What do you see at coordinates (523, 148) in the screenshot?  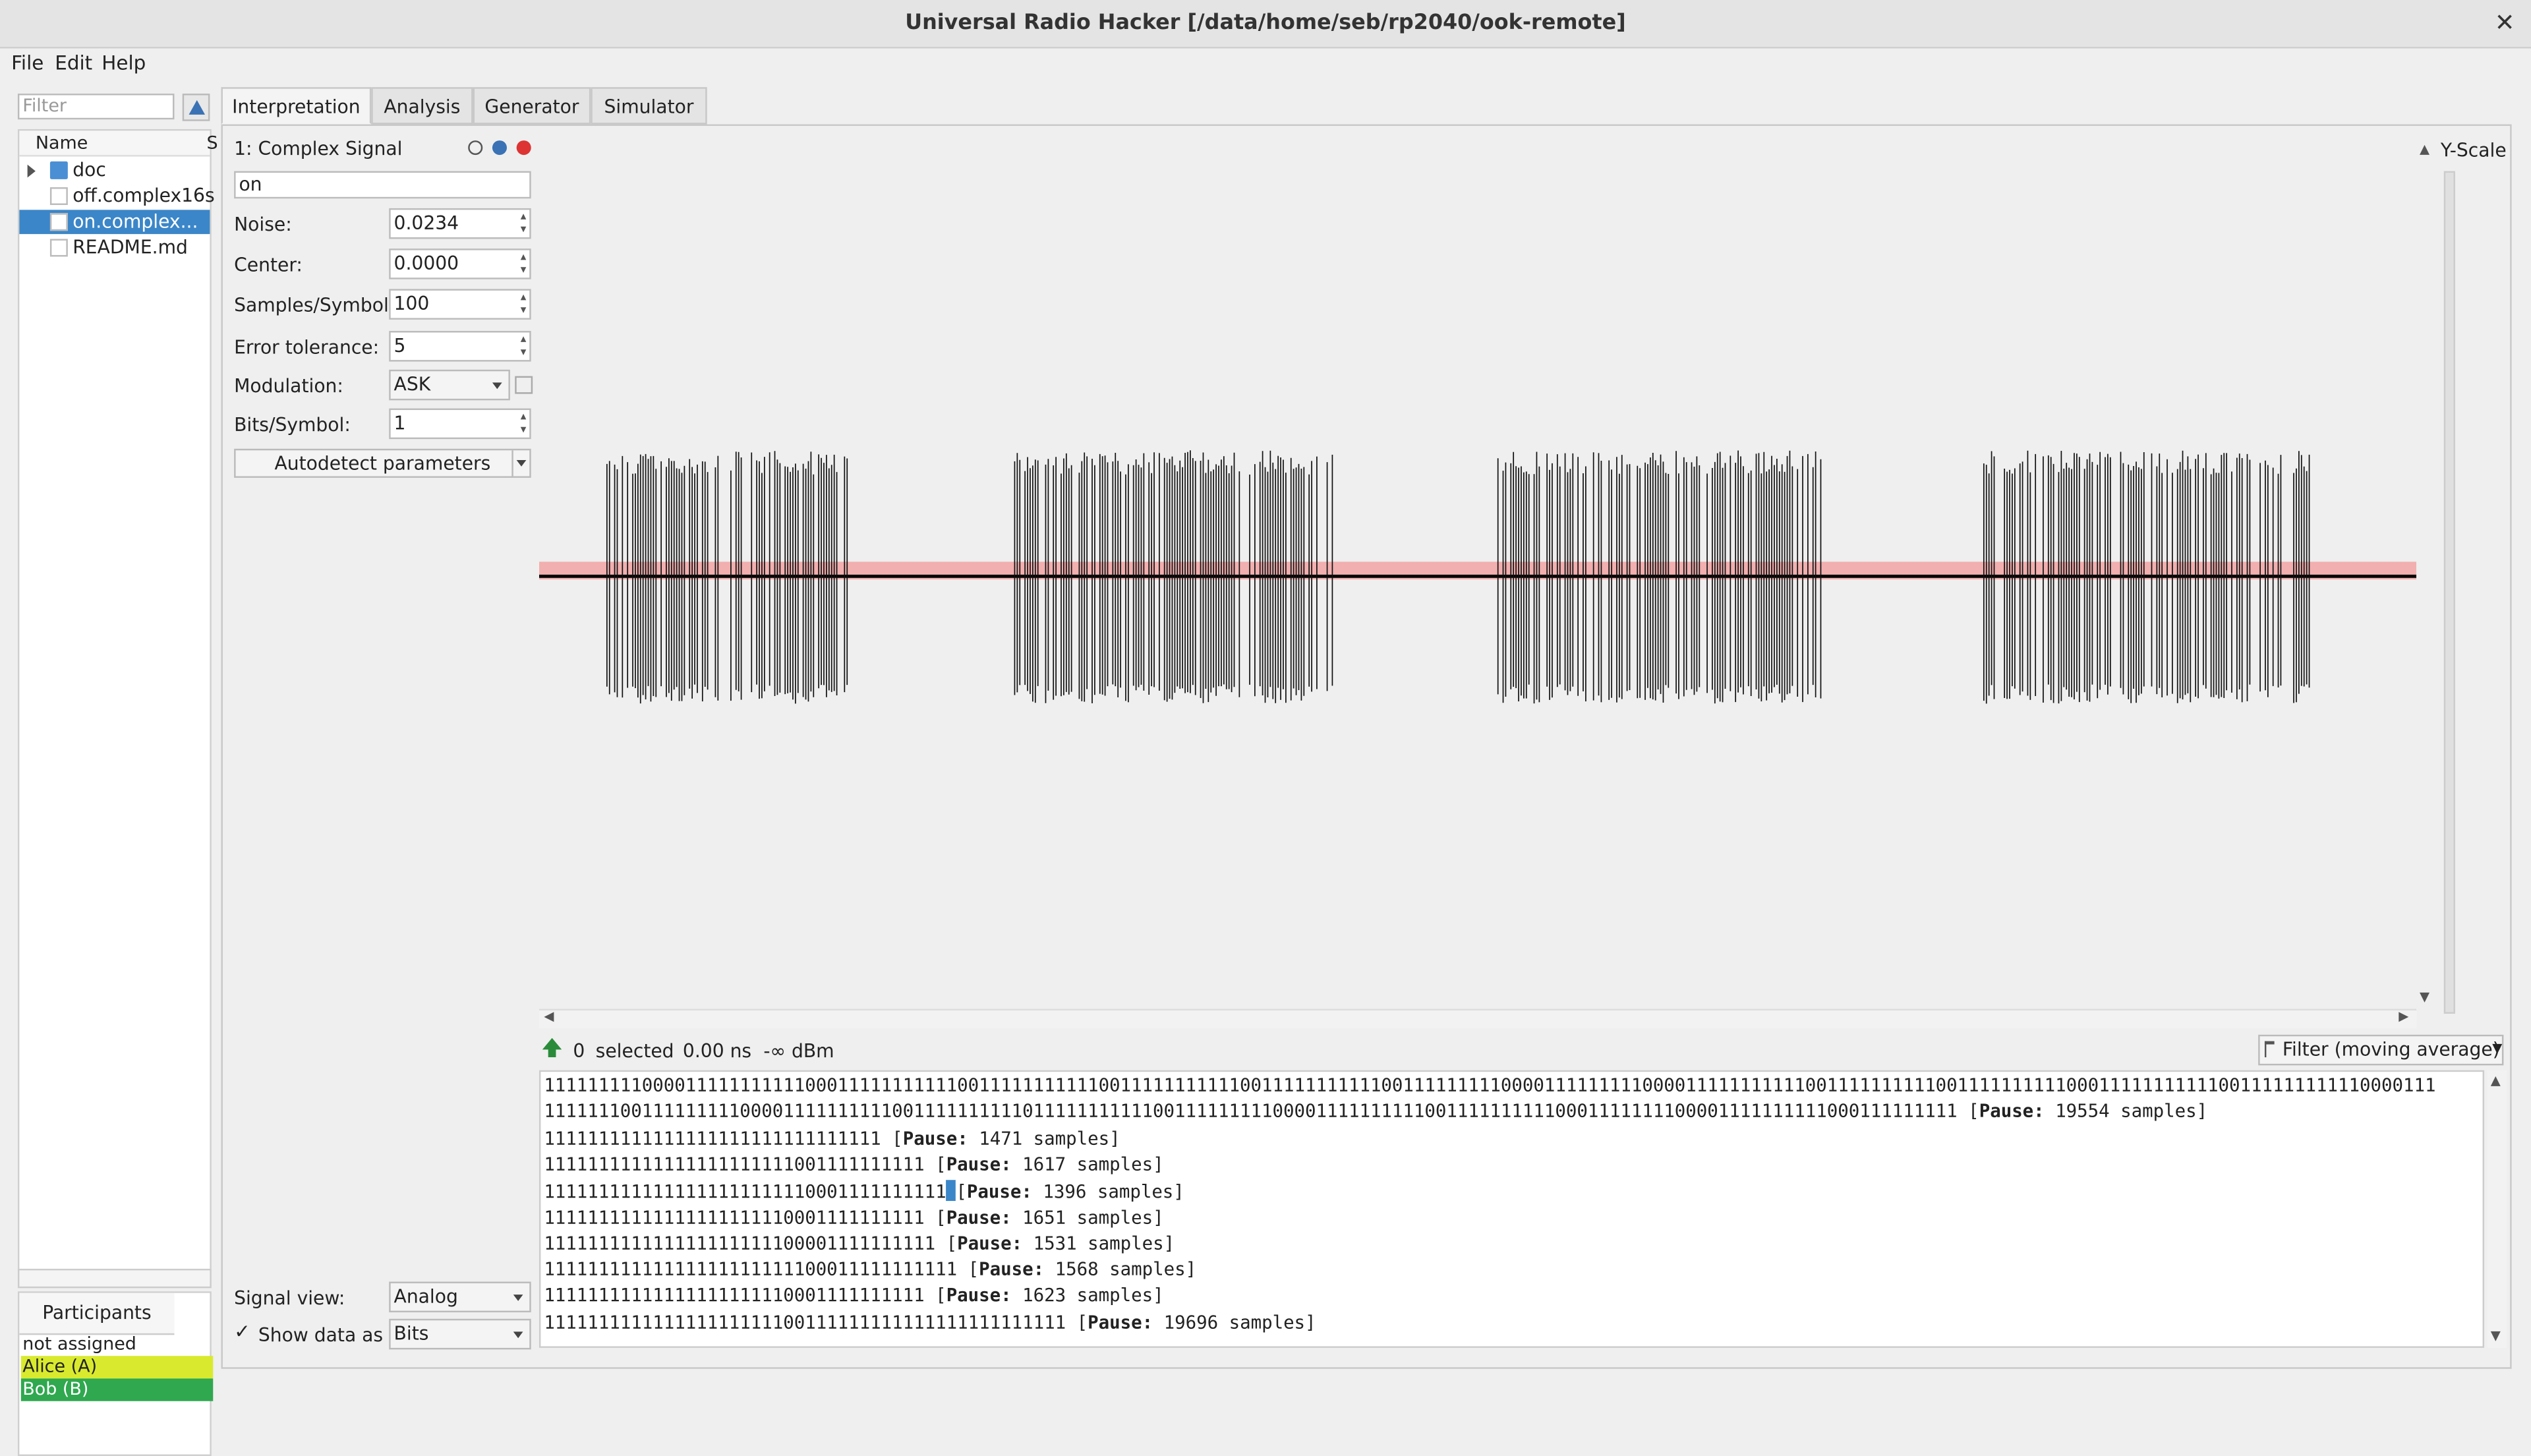 I see `close-signal-icon` at bounding box center [523, 148].